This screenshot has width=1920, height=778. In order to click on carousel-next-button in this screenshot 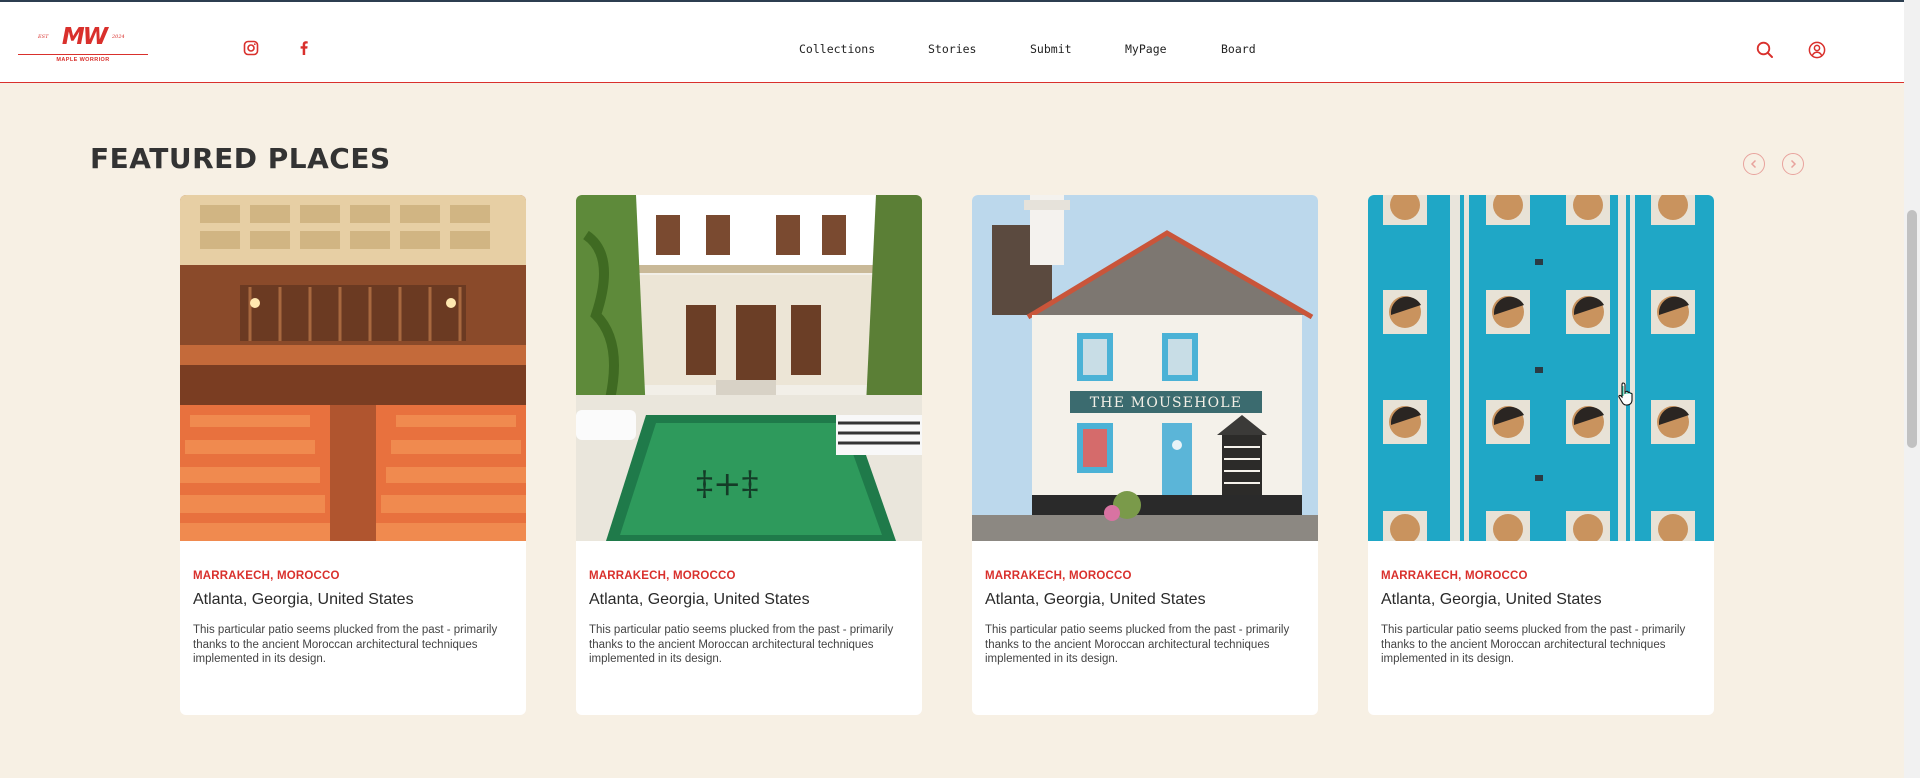, I will do `click(1793, 164)`.